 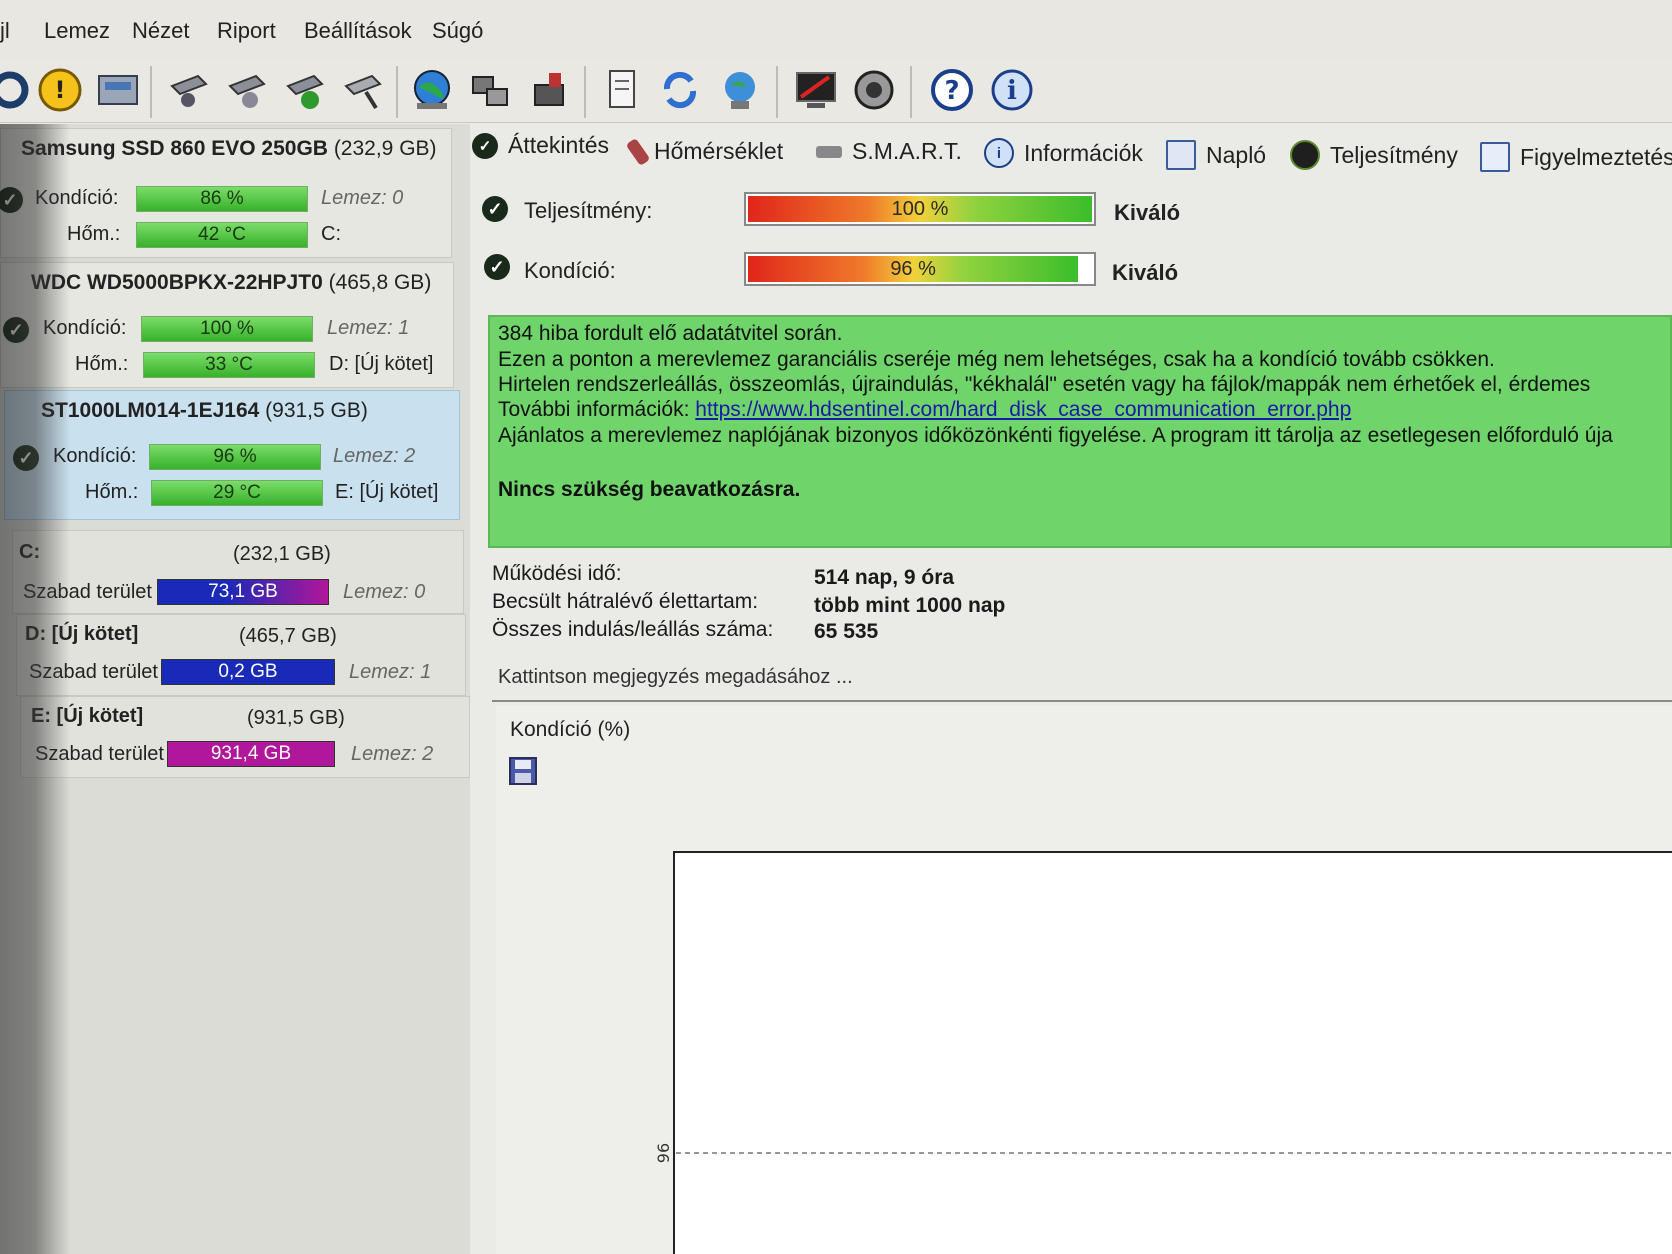 I want to click on free-space-bar: 931,4 GB, so click(x=251, y=754).